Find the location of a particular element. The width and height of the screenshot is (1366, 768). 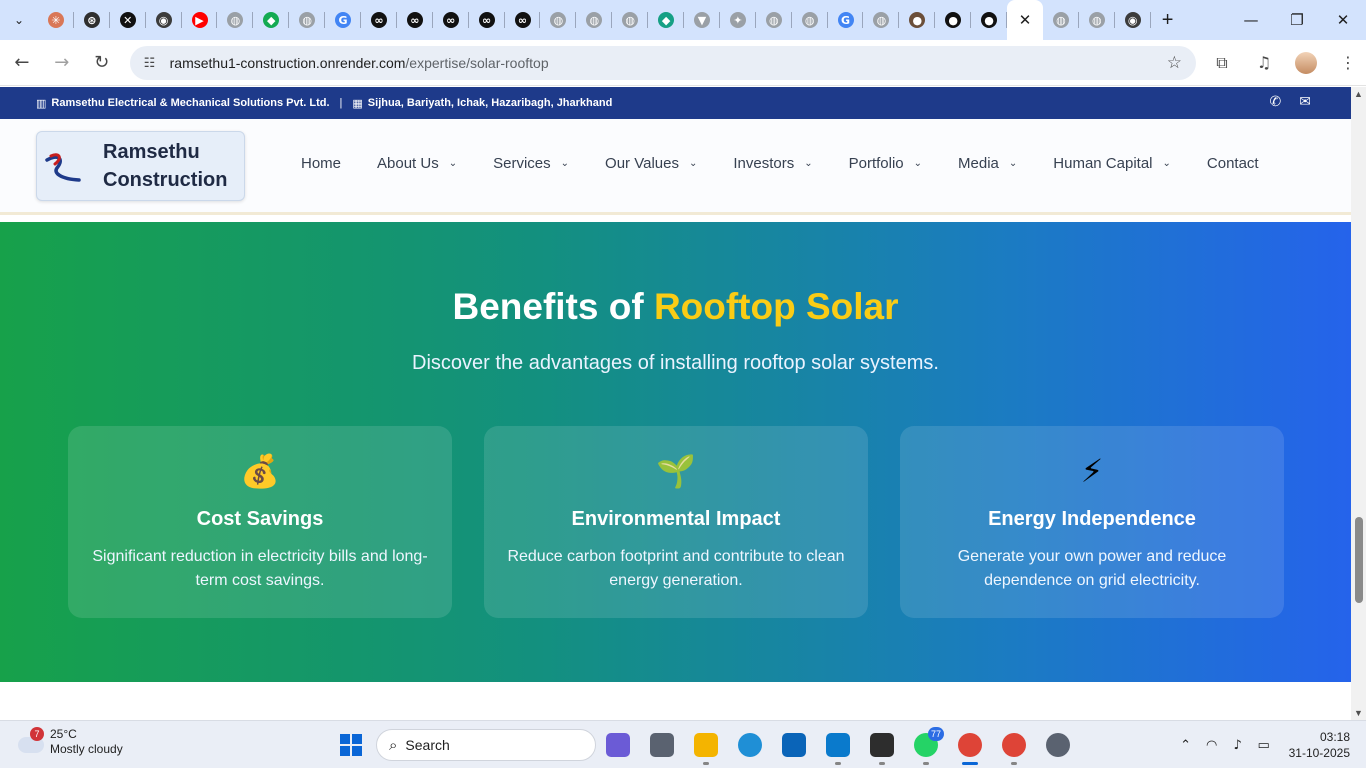

outlook-taskbar-button is located at coordinates (794, 745).